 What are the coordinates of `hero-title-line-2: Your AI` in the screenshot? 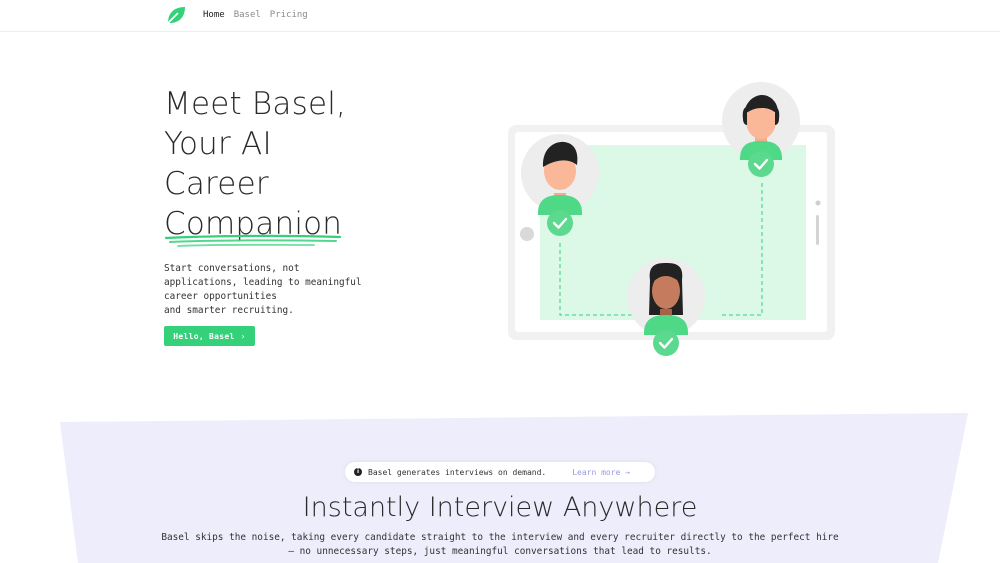 It's located at (218, 144).